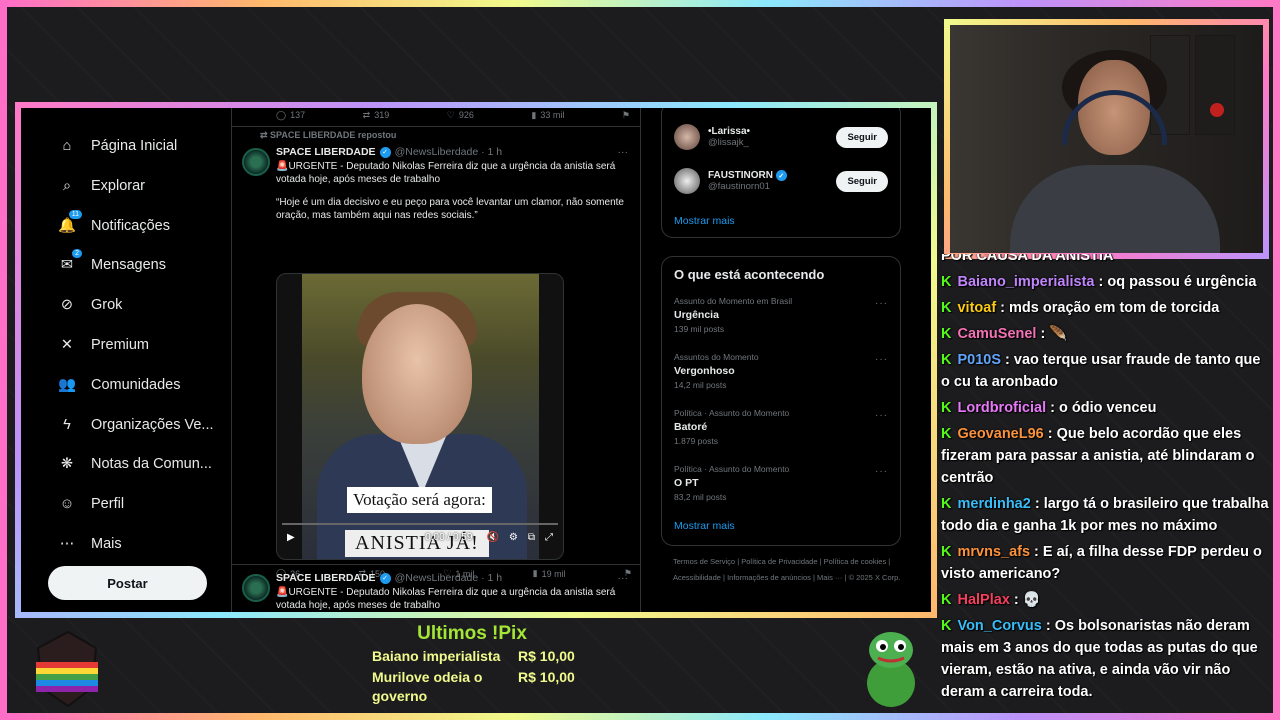  What do you see at coordinates (993, 504) in the screenshot?
I see `chat-username: merdinha2` at bounding box center [993, 504].